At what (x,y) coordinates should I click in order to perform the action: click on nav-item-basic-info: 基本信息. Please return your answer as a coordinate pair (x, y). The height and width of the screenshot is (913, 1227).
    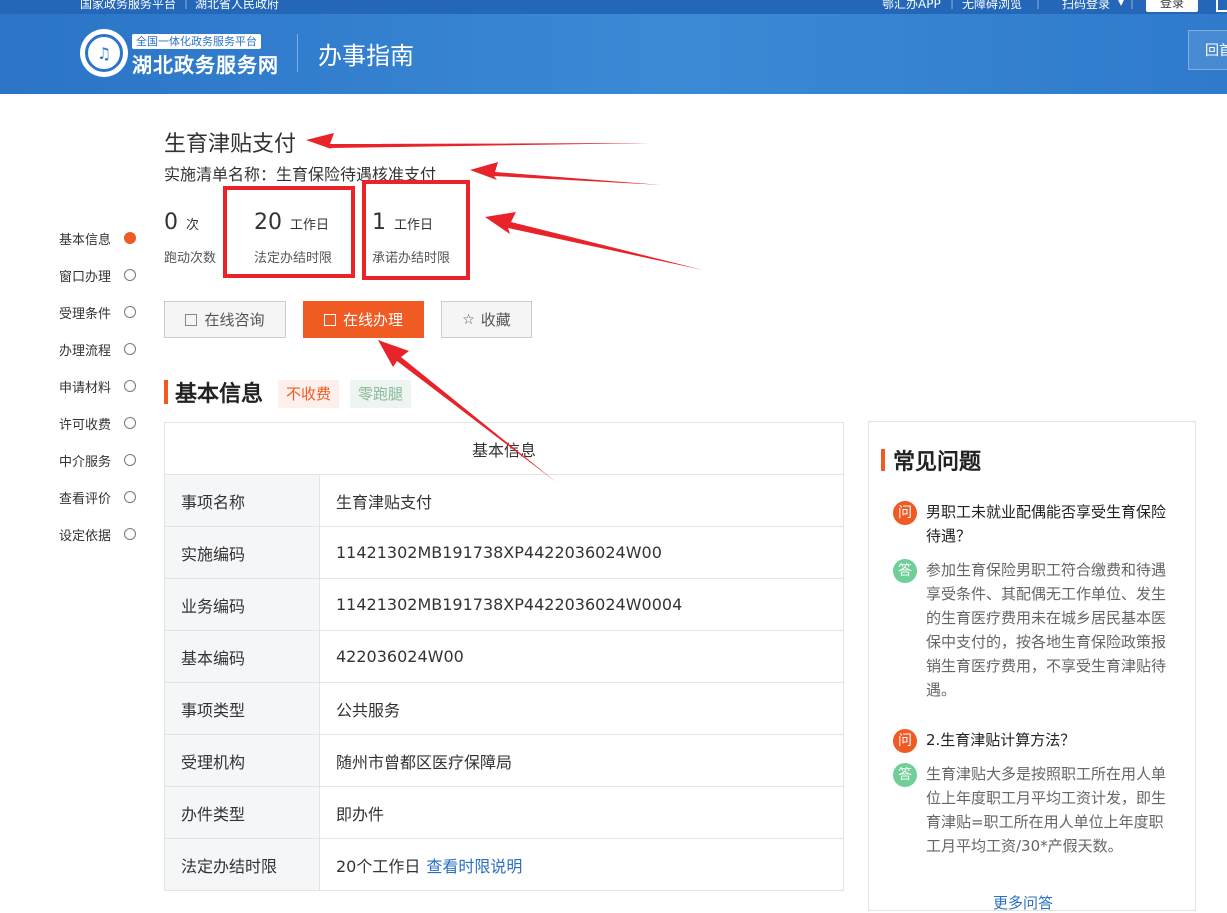
    Looking at the image, I should click on (97, 238).